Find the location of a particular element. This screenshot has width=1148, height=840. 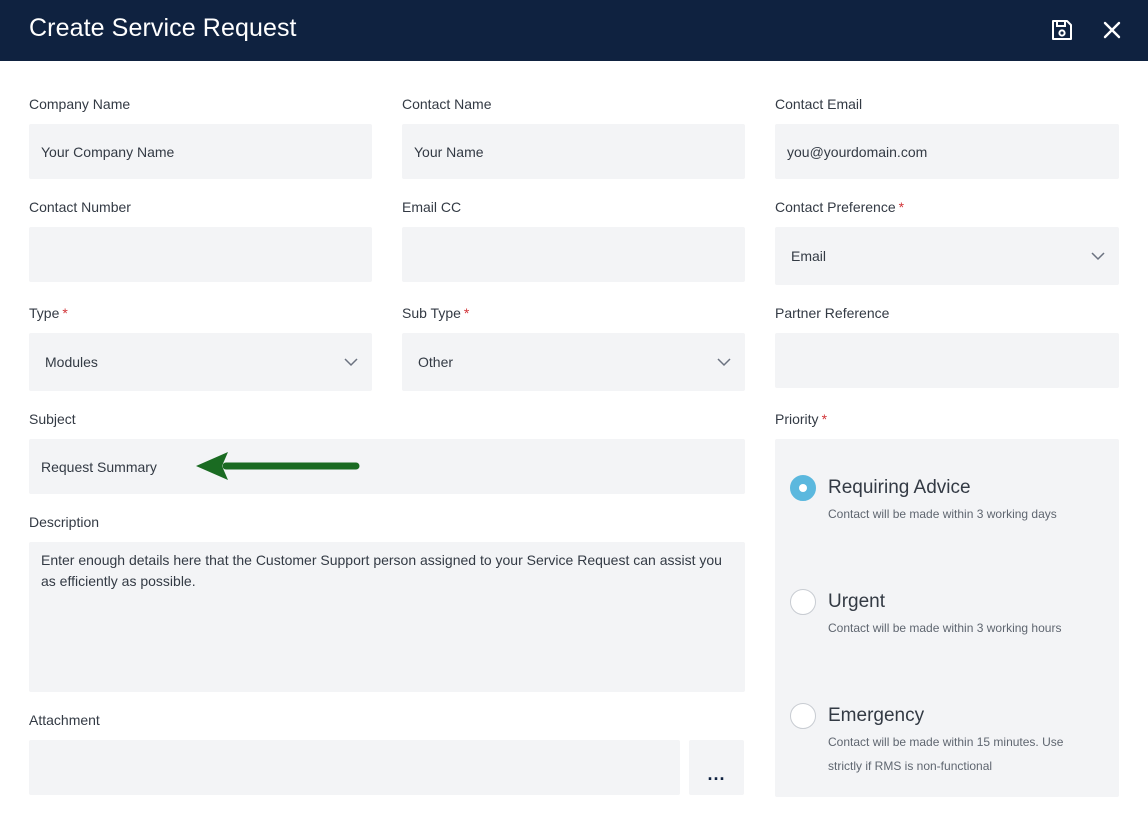

type-label: Type * is located at coordinates (48, 313).